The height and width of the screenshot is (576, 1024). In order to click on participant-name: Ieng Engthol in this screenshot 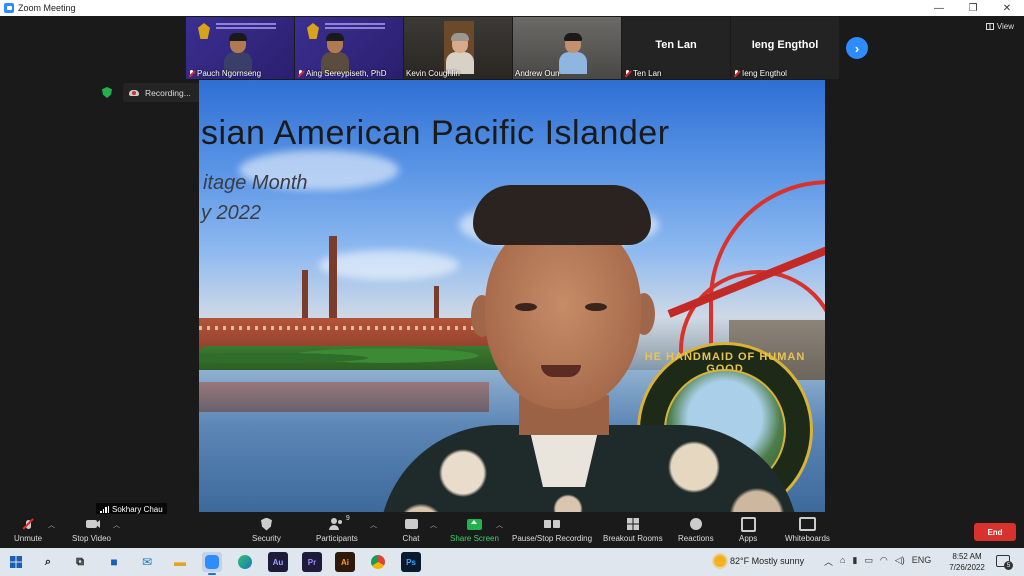, I will do `click(760, 73)`.